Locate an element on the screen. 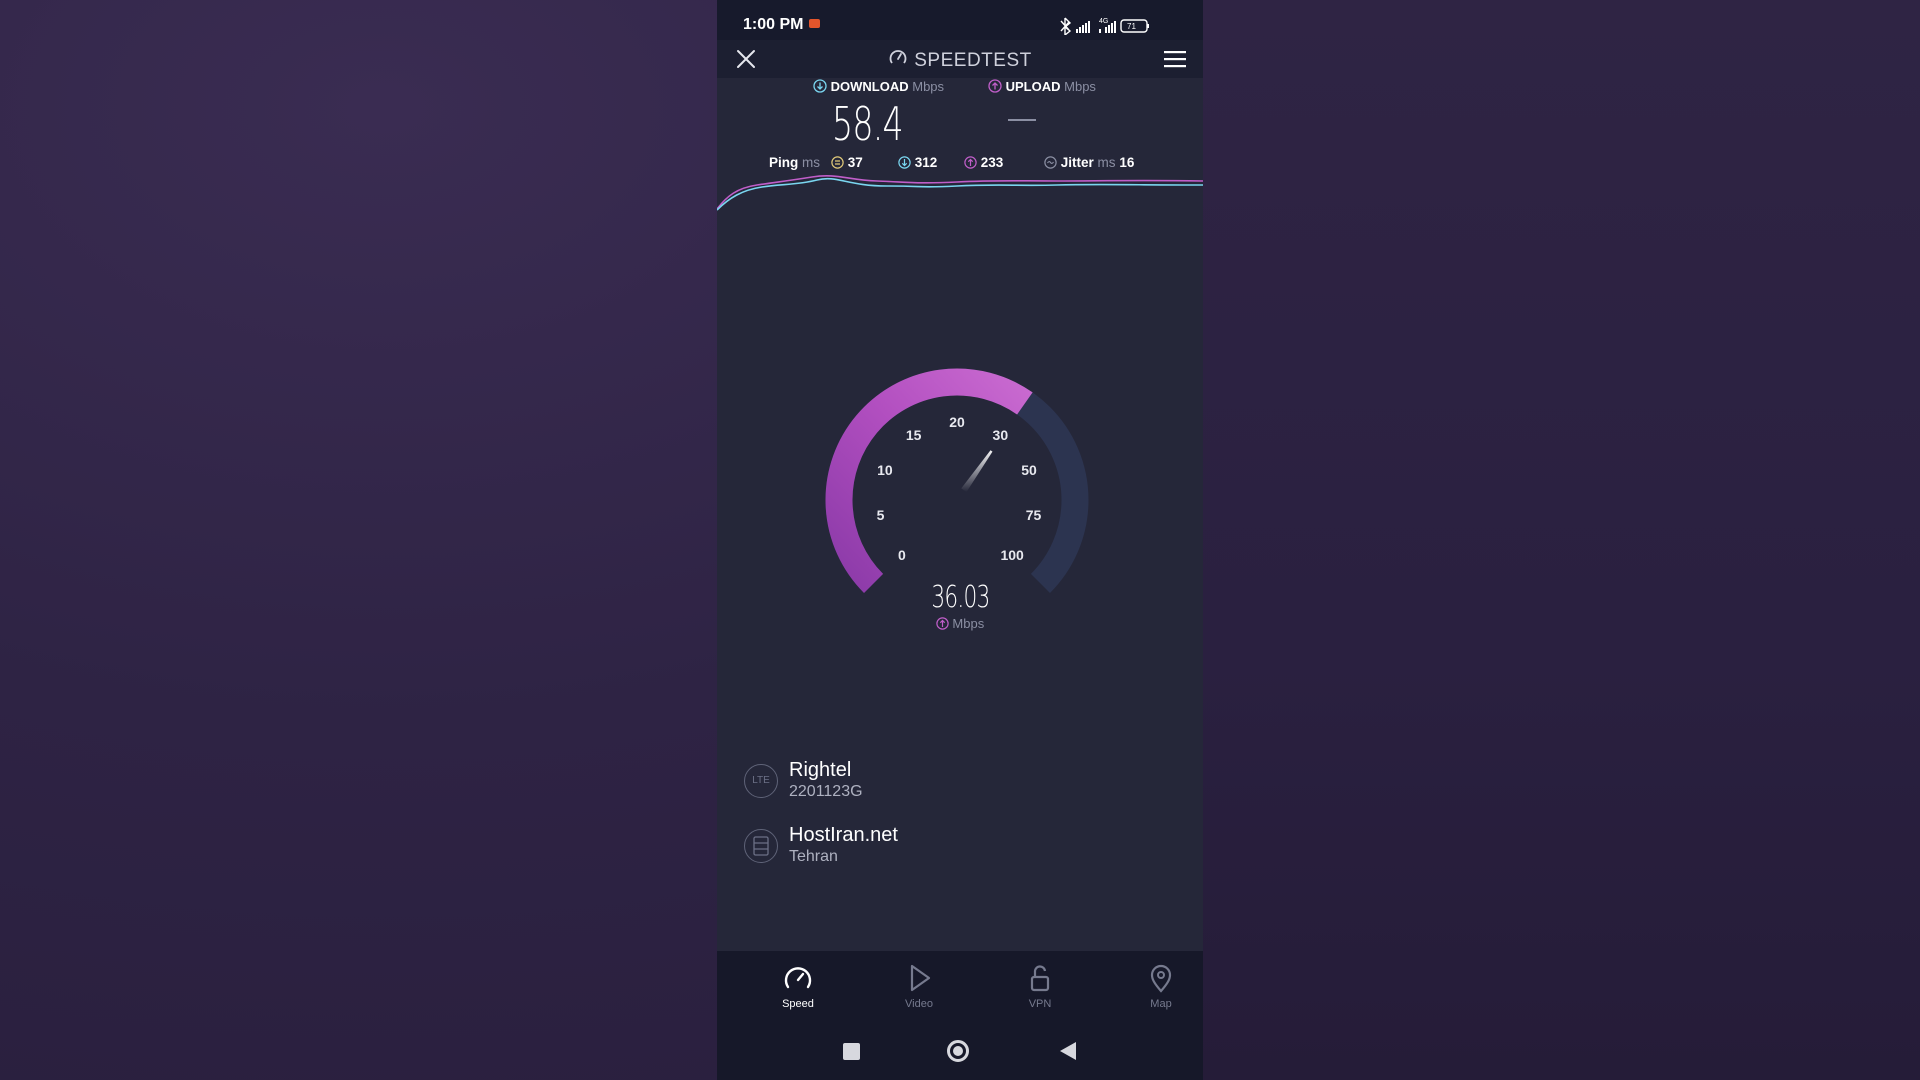 This screenshot has width=1920, height=1080. hamburger-menu-icon is located at coordinates (1175, 59).